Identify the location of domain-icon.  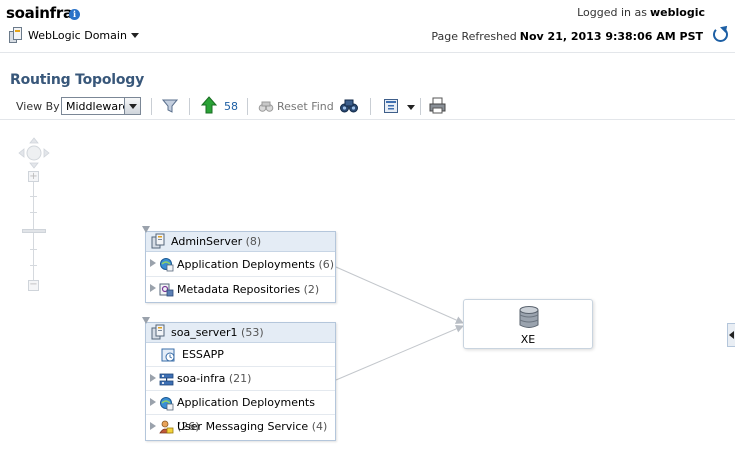
(15, 35).